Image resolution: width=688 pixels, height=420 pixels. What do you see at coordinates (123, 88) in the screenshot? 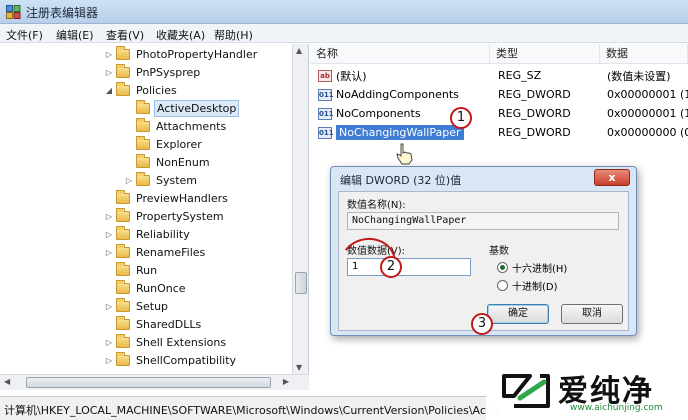
I see `folder-open-icon` at bounding box center [123, 88].